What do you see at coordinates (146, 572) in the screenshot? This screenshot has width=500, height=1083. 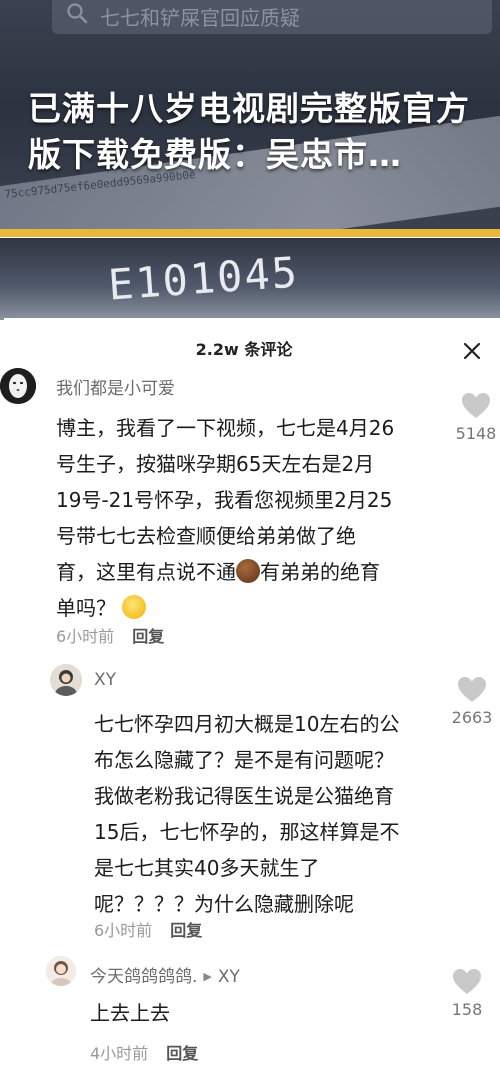 I see `comment-fragment: 育，这里有点说不通` at bounding box center [146, 572].